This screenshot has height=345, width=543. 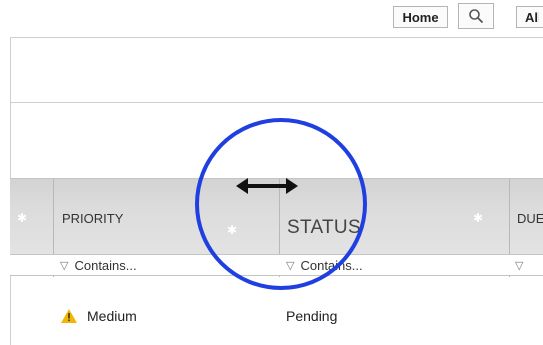 I want to click on all-dropdown: All, so click(x=529, y=17).